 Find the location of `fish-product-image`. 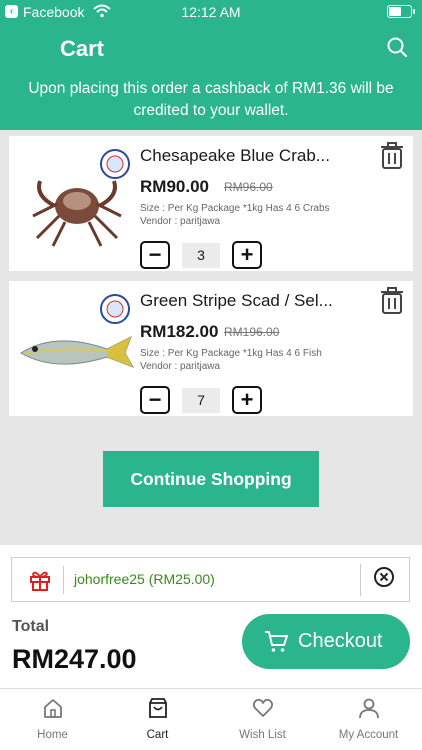

fish-product-image is located at coordinates (76, 348).